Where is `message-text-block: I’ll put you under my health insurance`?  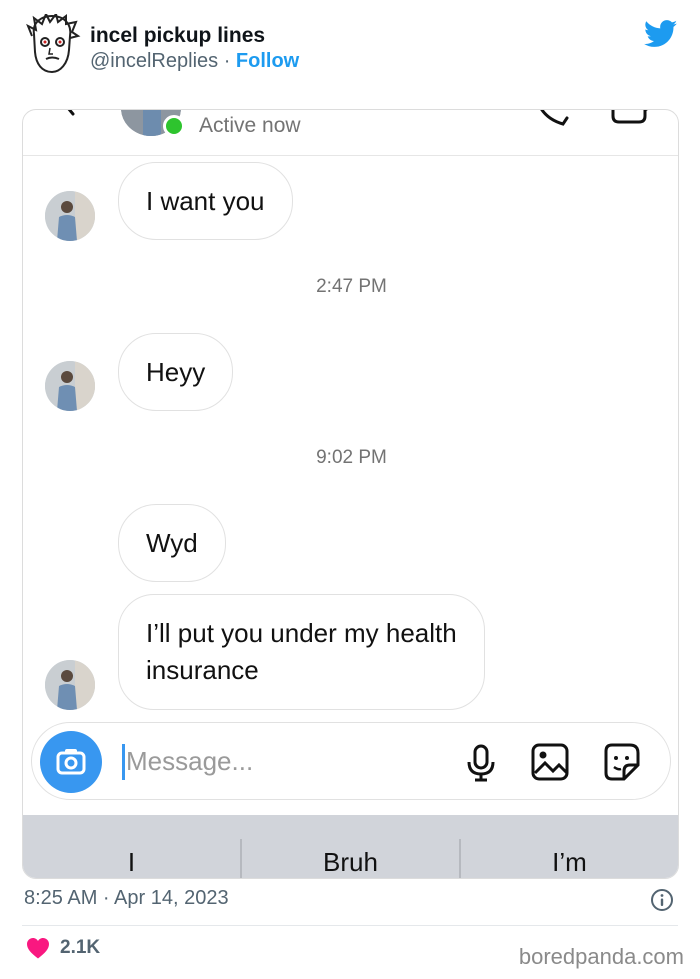 message-text-block: I’ll put you under my health insurance is located at coordinates (301, 652).